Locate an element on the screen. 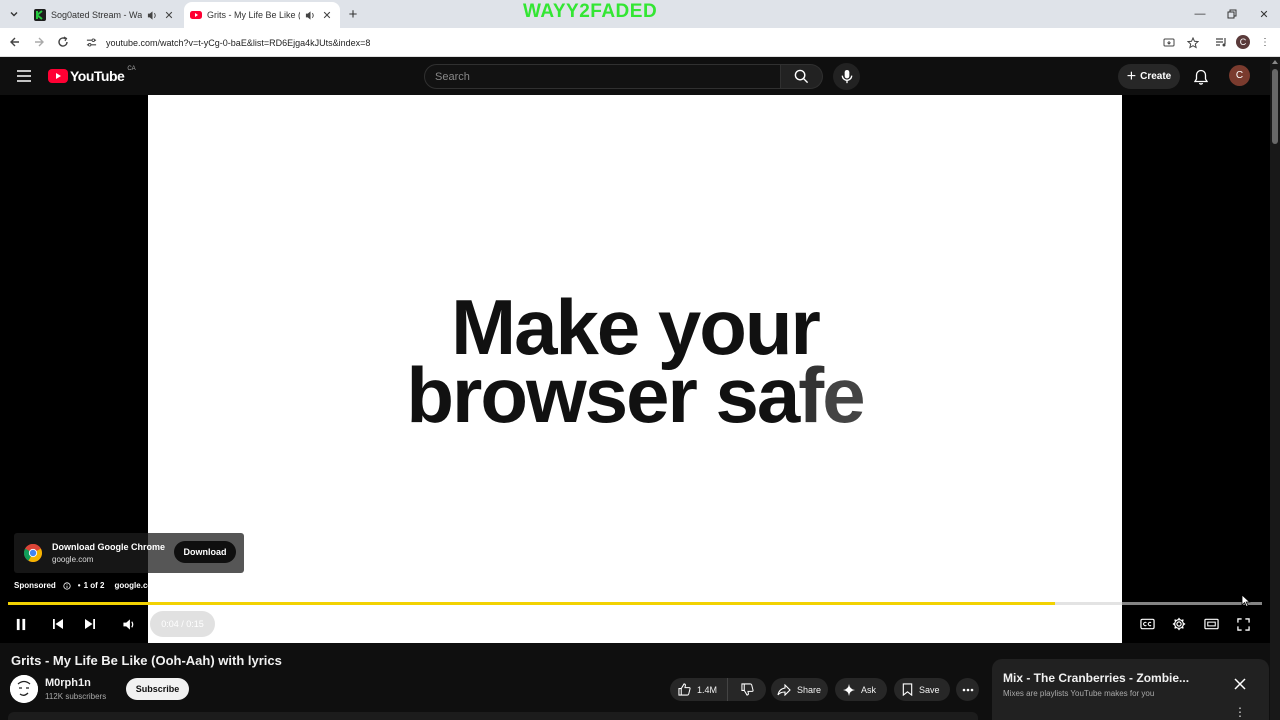 This screenshot has height=720, width=1280. browser-menu-kebab-icon: ⋮ is located at coordinates (1265, 42).